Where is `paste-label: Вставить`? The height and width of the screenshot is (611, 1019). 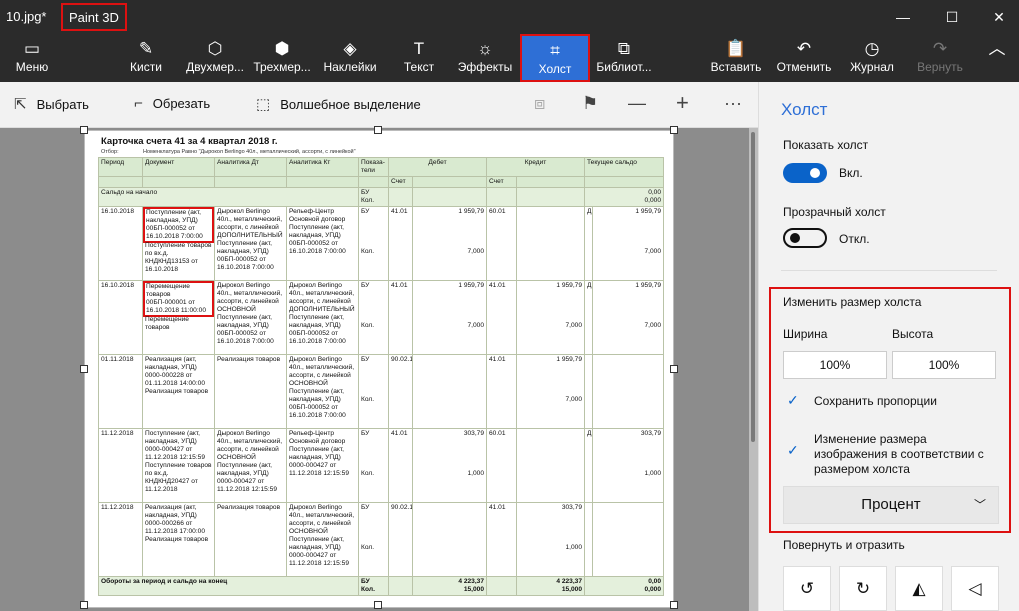 paste-label: Вставить is located at coordinates (736, 67).